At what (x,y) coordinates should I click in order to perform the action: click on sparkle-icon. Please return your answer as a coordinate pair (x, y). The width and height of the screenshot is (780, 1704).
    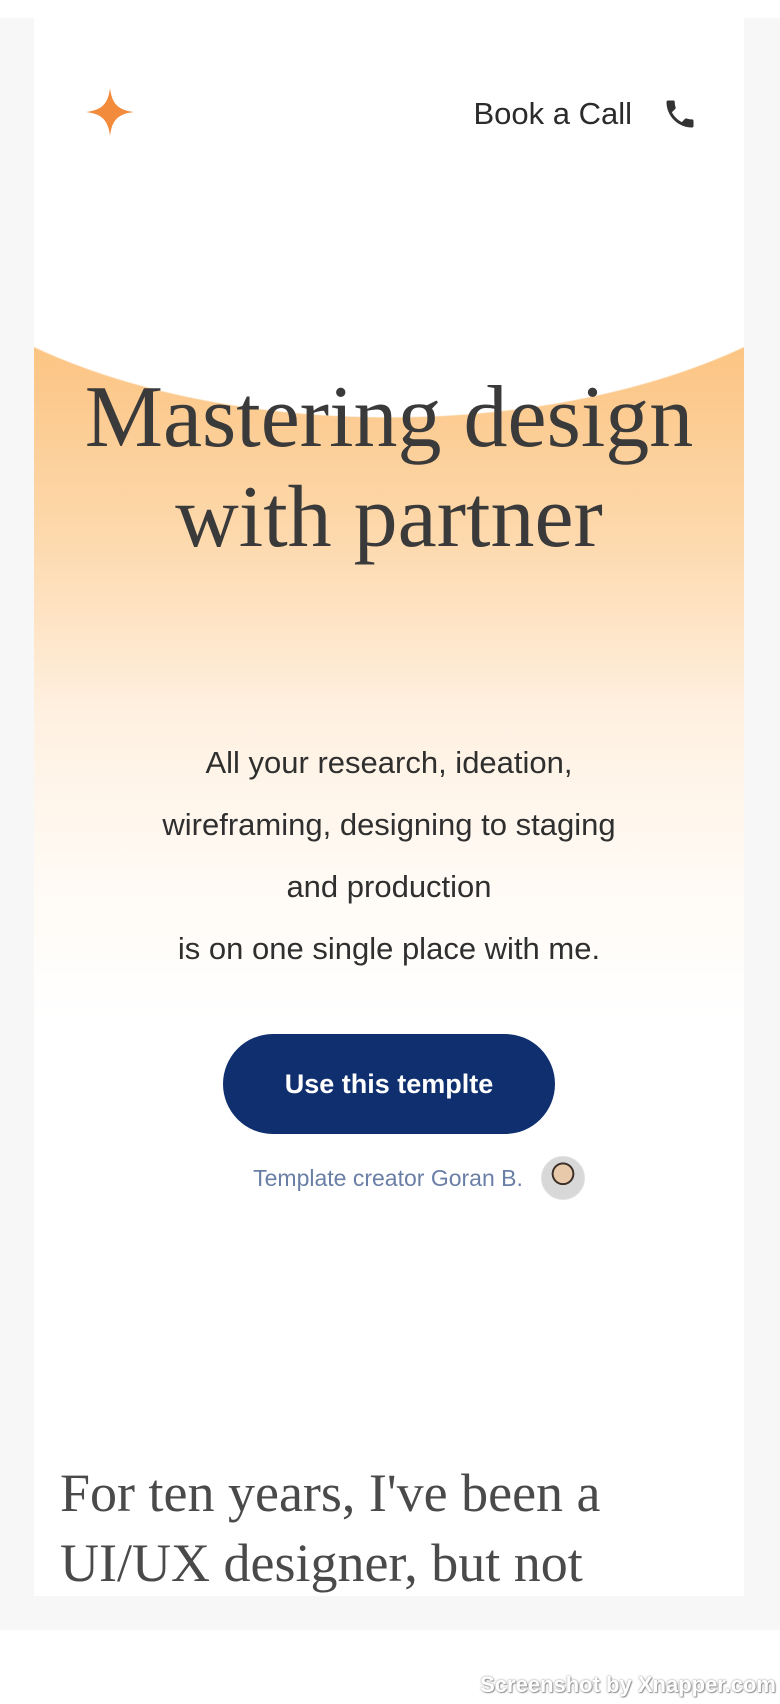
    Looking at the image, I should click on (110, 112).